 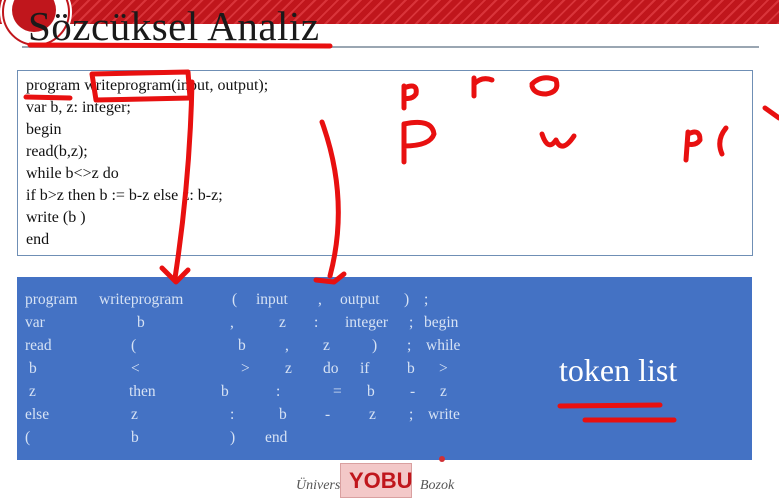 What do you see at coordinates (276, 437) in the screenshot?
I see `token: end` at bounding box center [276, 437].